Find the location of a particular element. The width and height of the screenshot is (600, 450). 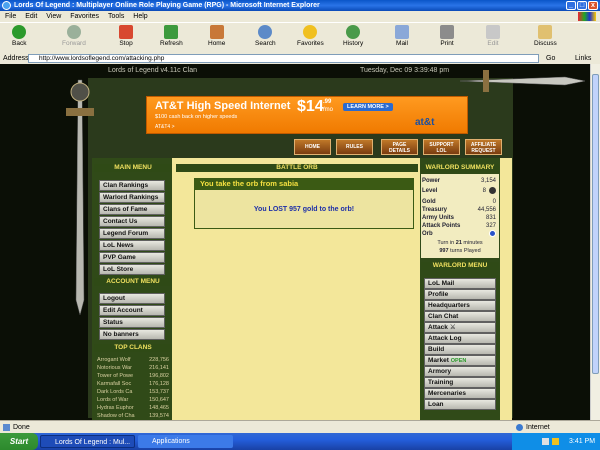

main-menu-title: MAIN MENU is located at coordinates (133, 168).